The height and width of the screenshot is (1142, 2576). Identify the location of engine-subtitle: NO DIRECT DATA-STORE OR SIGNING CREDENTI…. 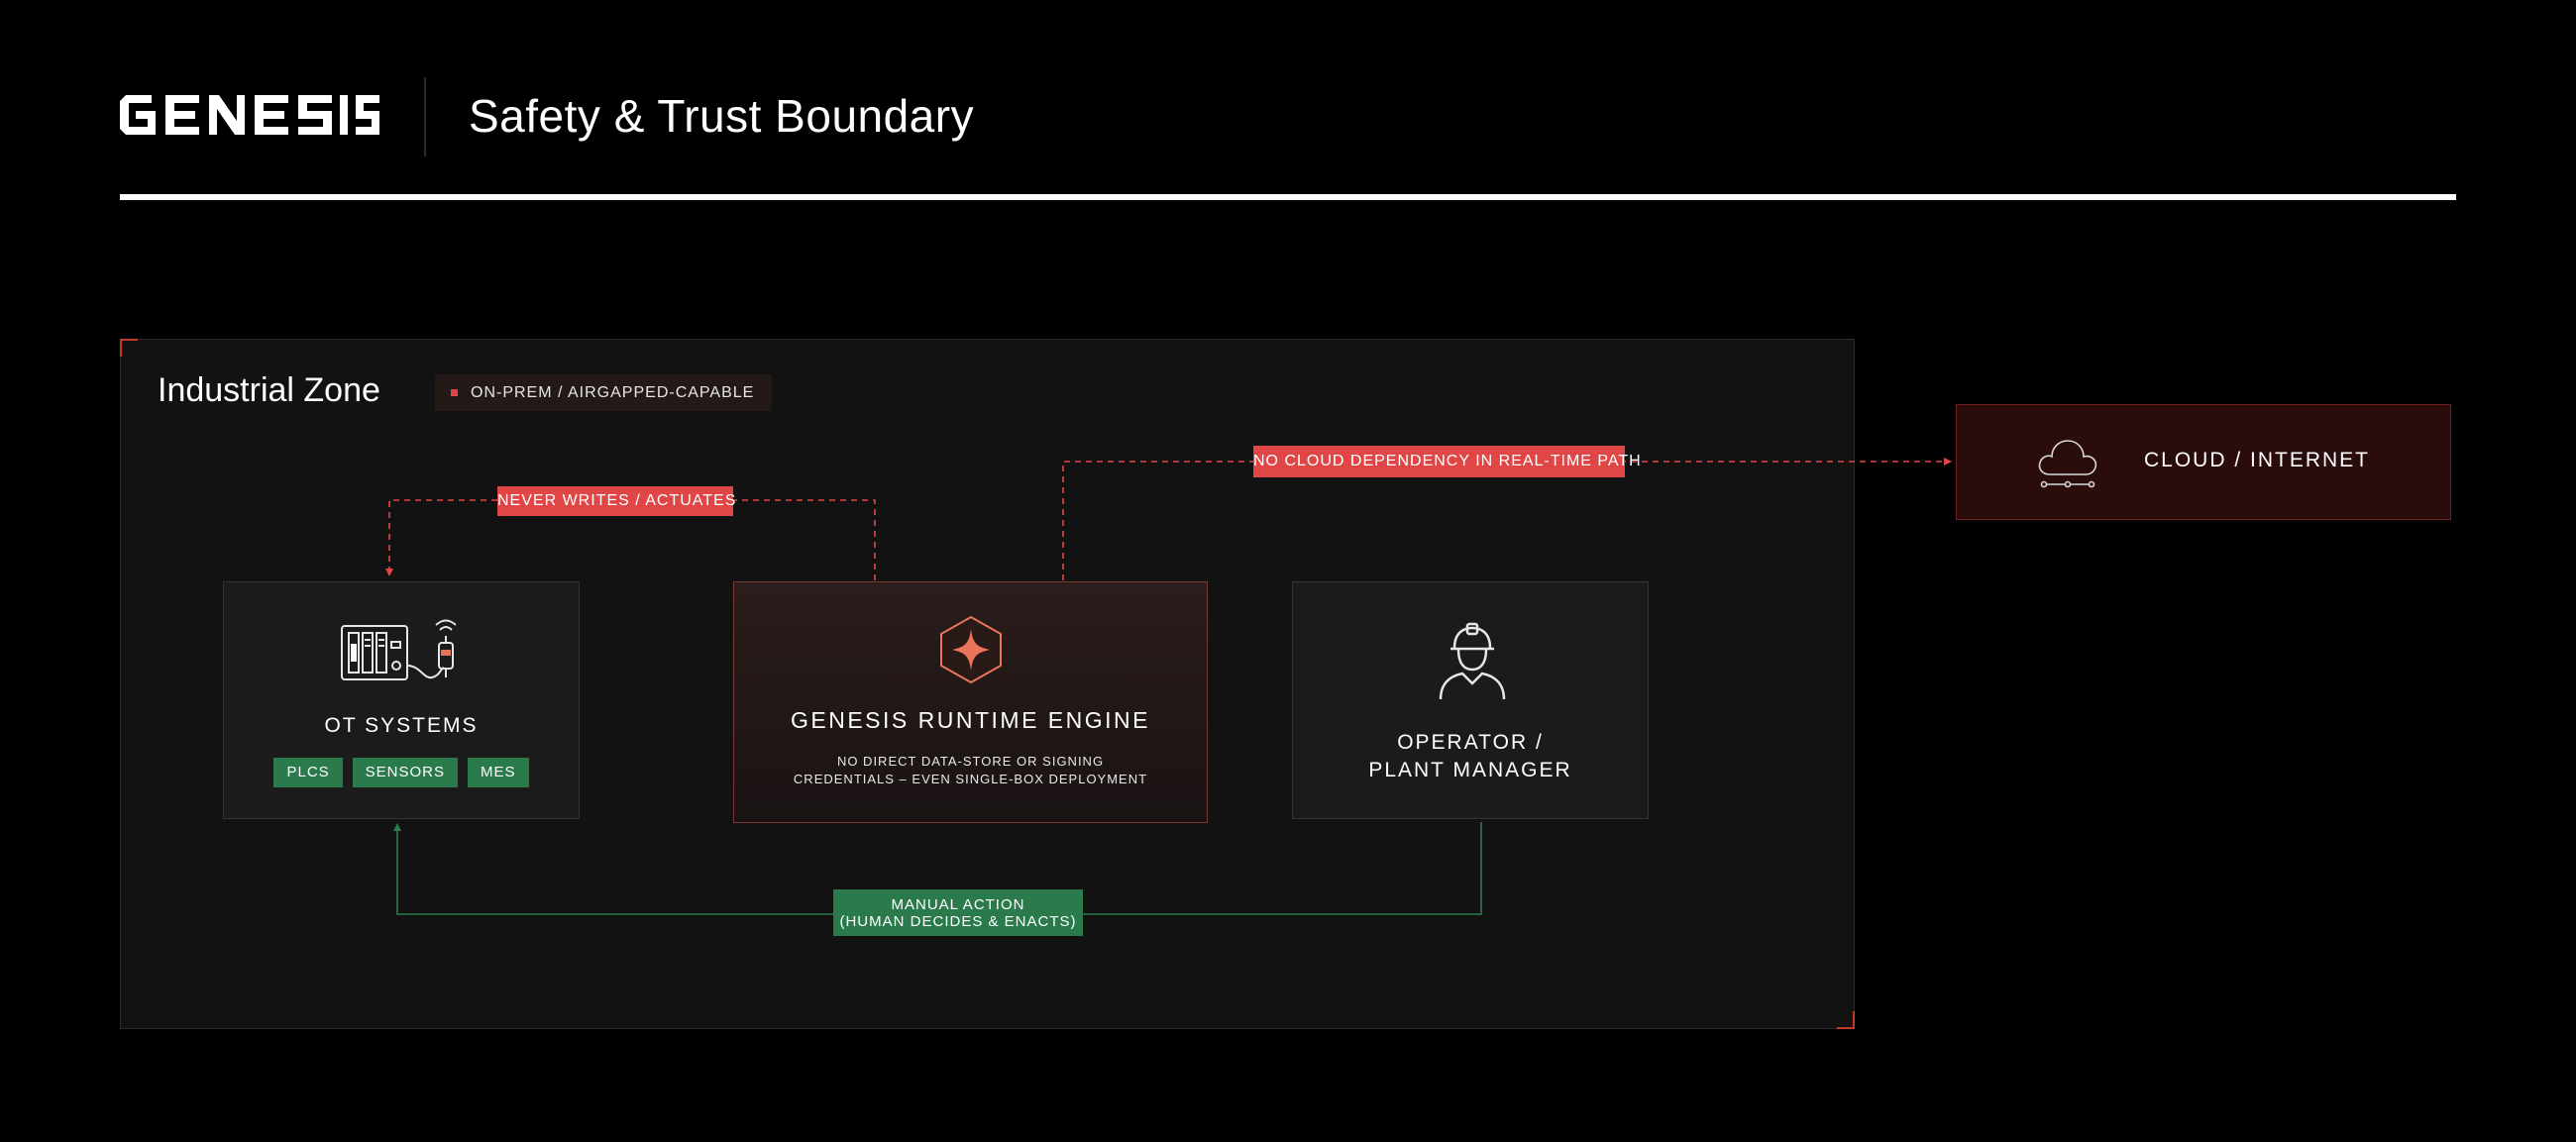
(971, 770).